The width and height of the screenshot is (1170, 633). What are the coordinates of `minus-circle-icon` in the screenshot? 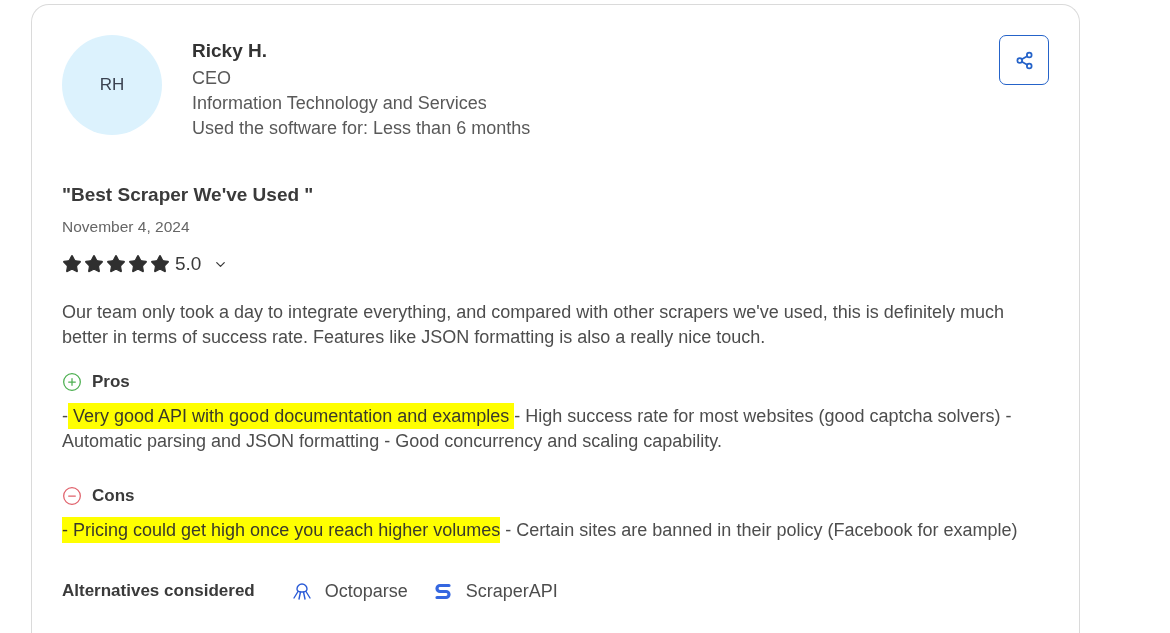 It's located at (72, 496).